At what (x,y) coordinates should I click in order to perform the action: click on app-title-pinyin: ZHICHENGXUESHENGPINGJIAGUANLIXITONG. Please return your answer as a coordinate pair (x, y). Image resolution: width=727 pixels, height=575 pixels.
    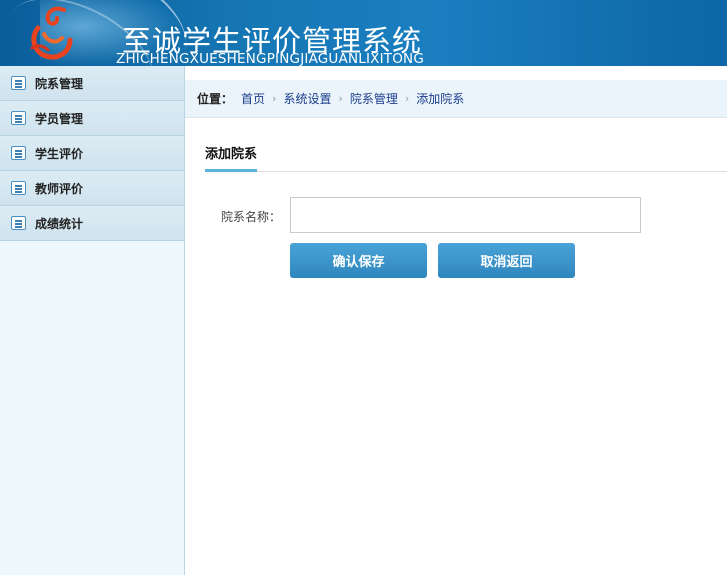
    Looking at the image, I should click on (270, 58).